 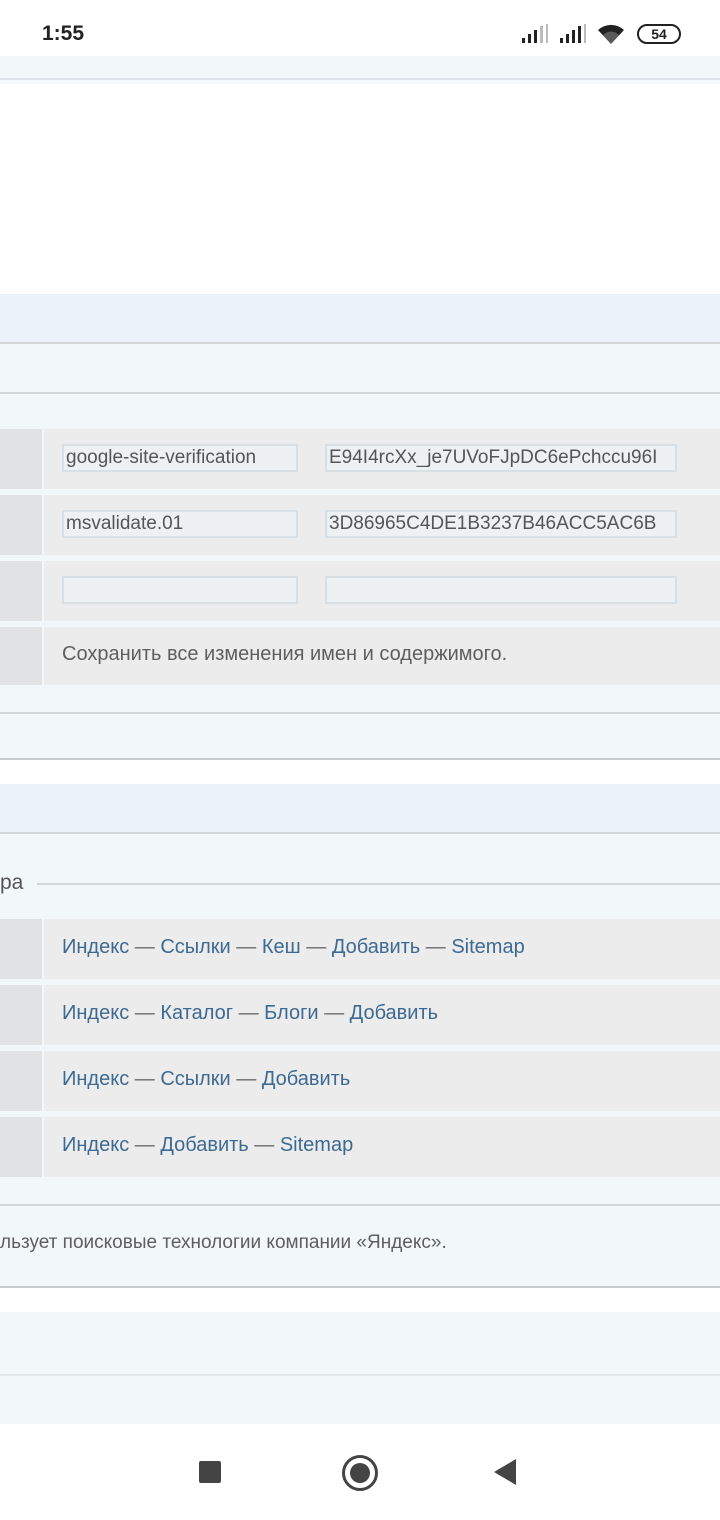 What do you see at coordinates (316, 1145) in the screenshot?
I see `link-3: Sitemap` at bounding box center [316, 1145].